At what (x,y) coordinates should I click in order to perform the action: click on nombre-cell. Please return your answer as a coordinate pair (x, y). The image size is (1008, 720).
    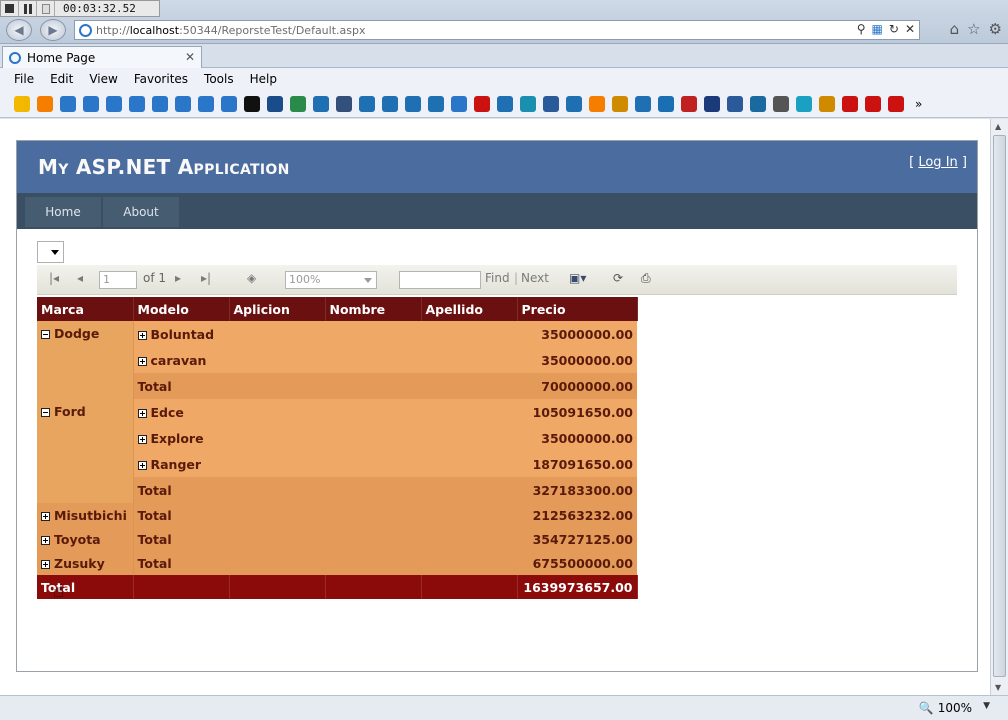
    Looking at the image, I should click on (373, 563).